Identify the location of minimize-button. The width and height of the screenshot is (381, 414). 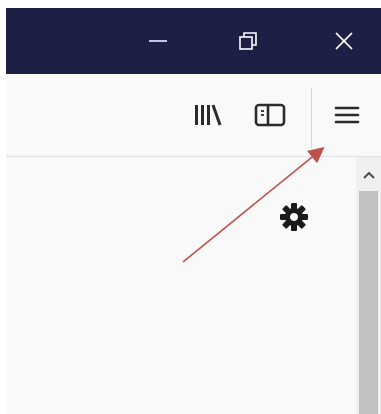
(158, 41).